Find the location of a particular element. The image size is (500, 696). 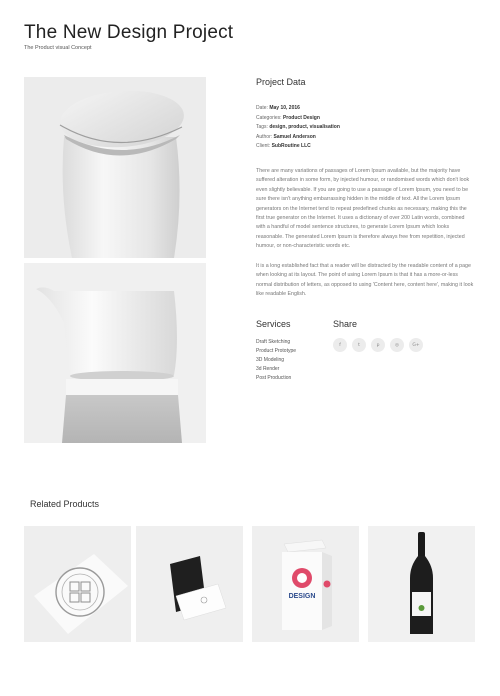

instagram-icon: ◎ is located at coordinates (397, 345).